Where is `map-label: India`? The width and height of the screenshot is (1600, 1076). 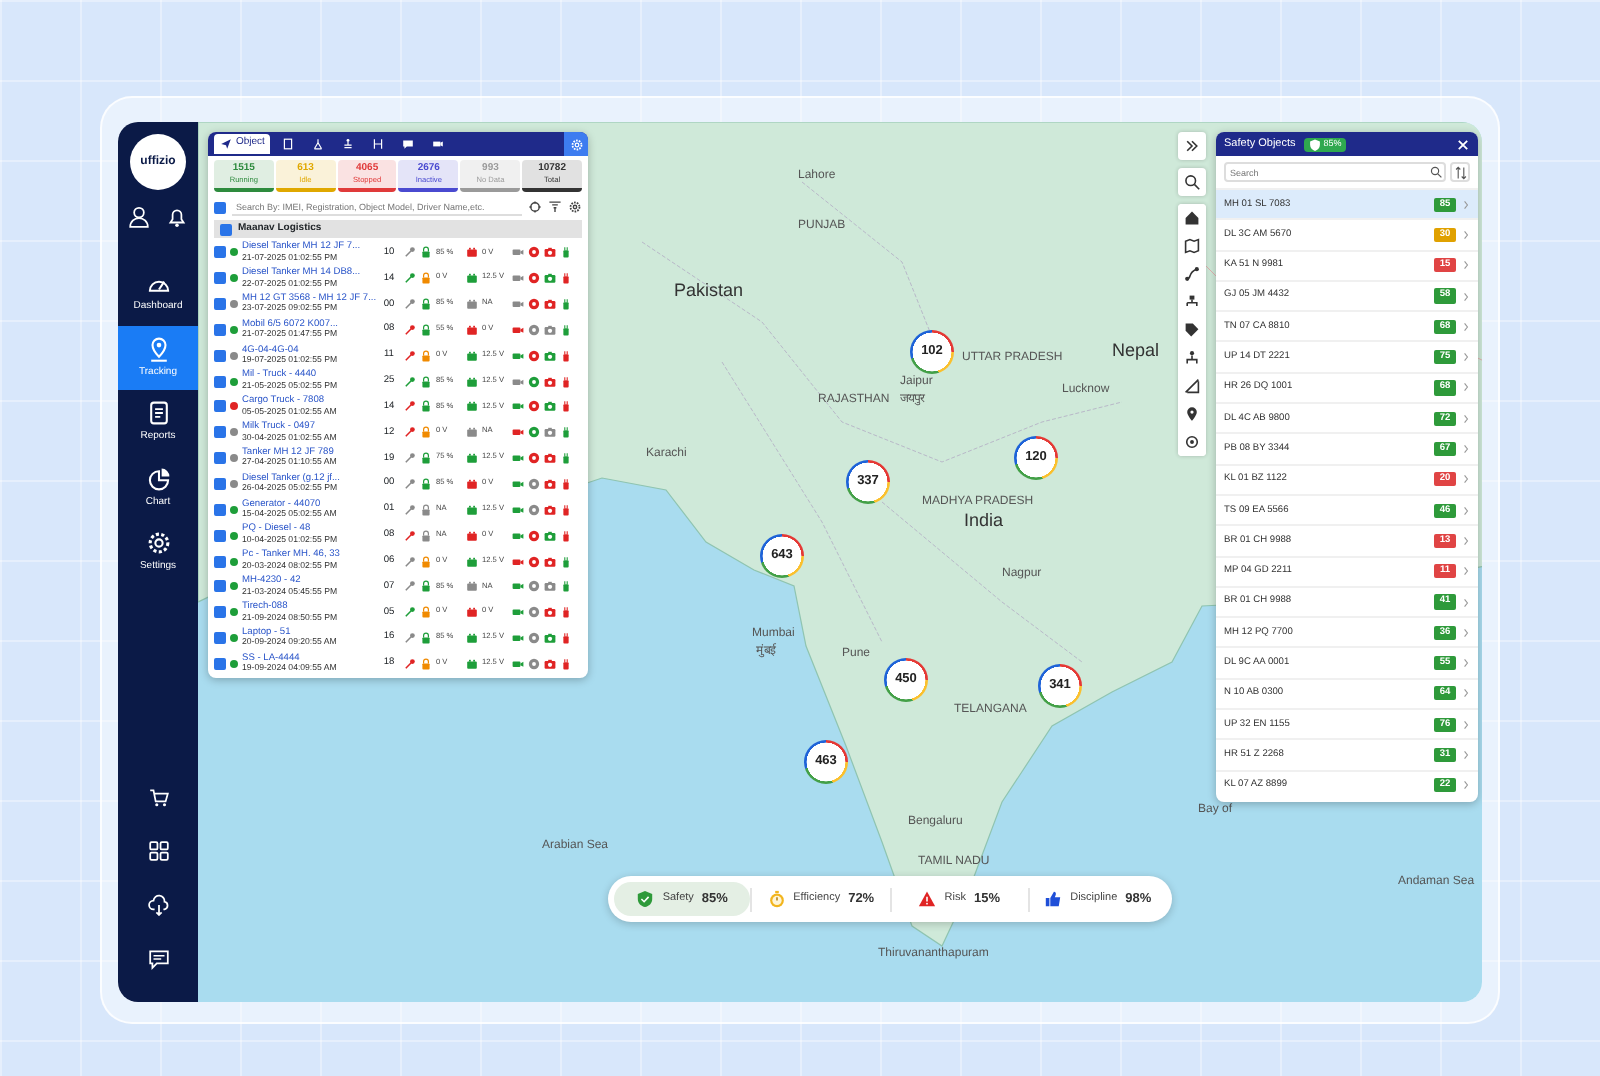
map-label: India is located at coordinates (984, 521).